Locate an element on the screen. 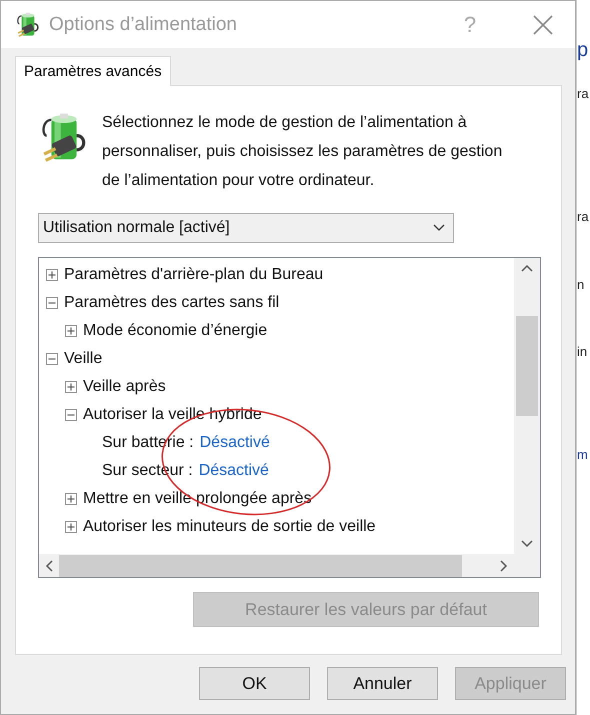  tree-item: Autoriser les minuteurs de sortie de veille is located at coordinates (229, 527).